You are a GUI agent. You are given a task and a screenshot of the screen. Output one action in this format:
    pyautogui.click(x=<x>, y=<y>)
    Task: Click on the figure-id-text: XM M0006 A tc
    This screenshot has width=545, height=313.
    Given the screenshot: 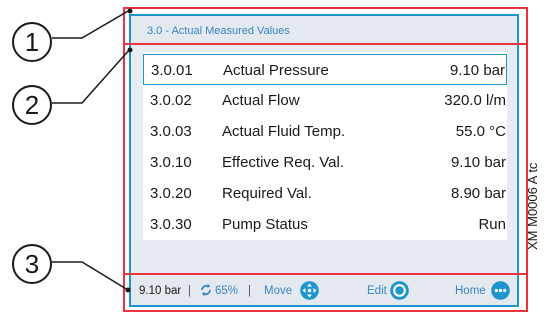 What is the action you would take?
    pyautogui.click(x=532, y=206)
    